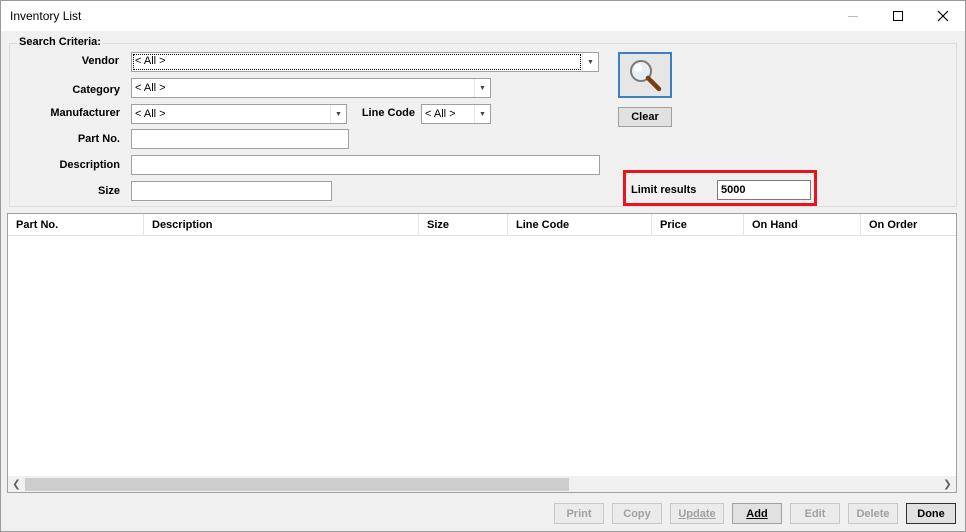  What do you see at coordinates (757, 513) in the screenshot?
I see `add-button: Add` at bounding box center [757, 513].